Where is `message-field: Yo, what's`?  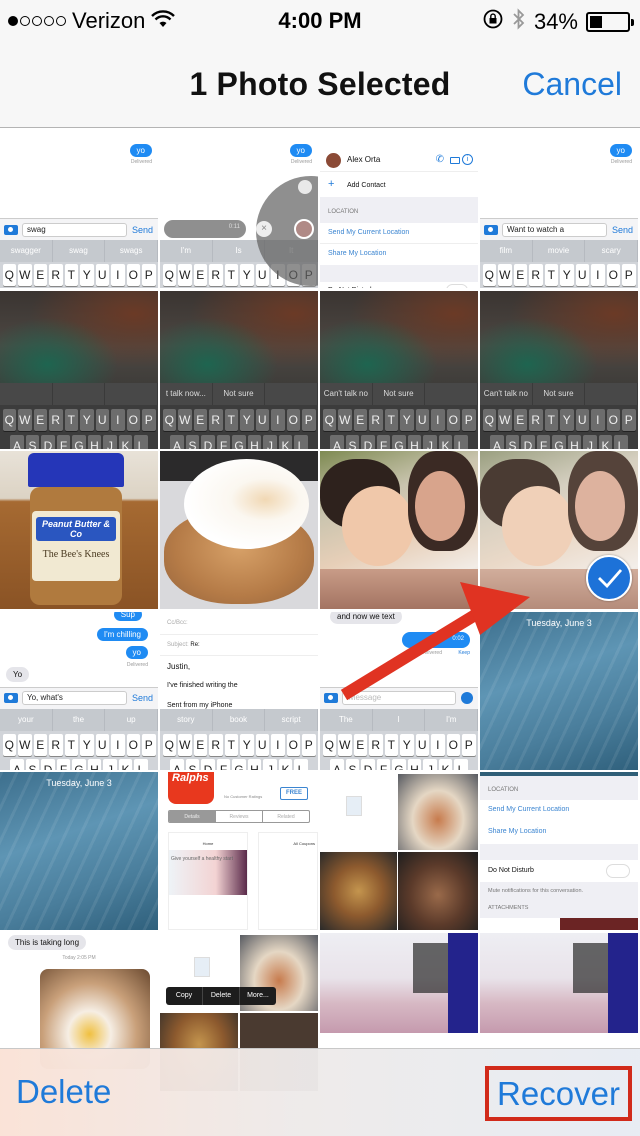
message-field: Yo, what's is located at coordinates (74, 698).